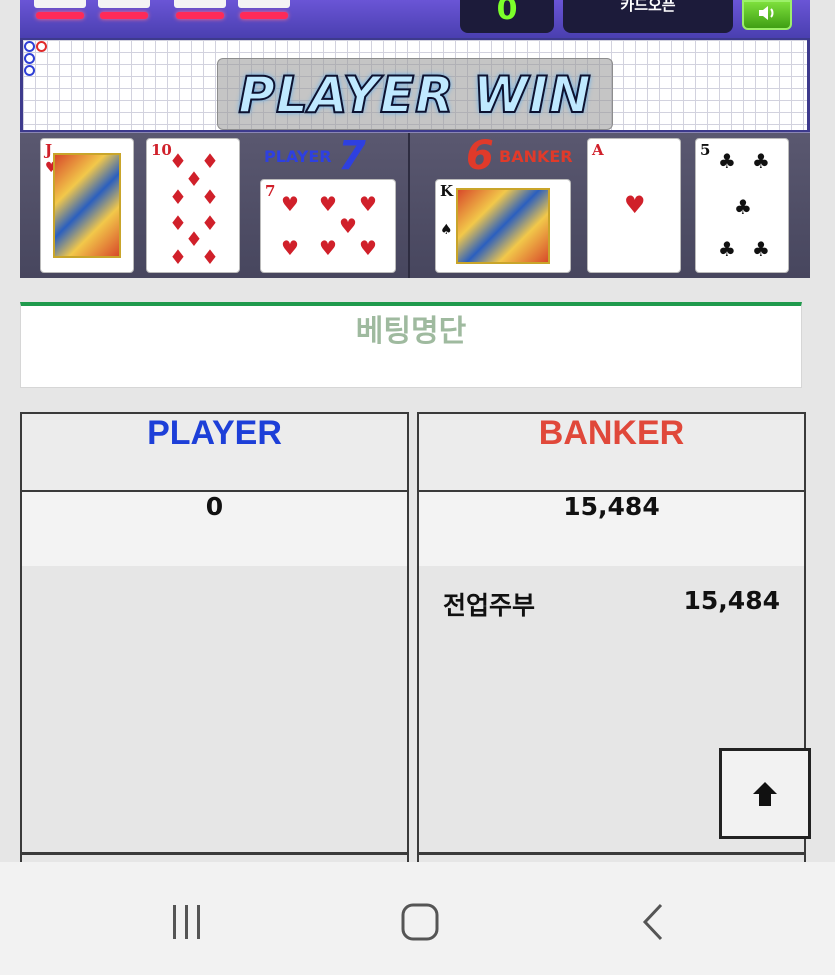  Describe the element at coordinates (731, 600) in the screenshot. I see `bet-amount: 15,484` at that location.